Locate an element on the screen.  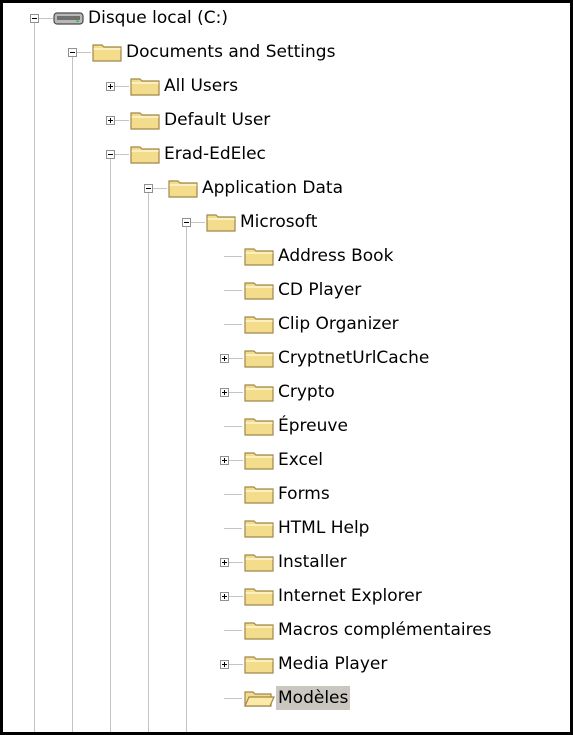
tree-item-label: Forms is located at coordinates (304, 494).